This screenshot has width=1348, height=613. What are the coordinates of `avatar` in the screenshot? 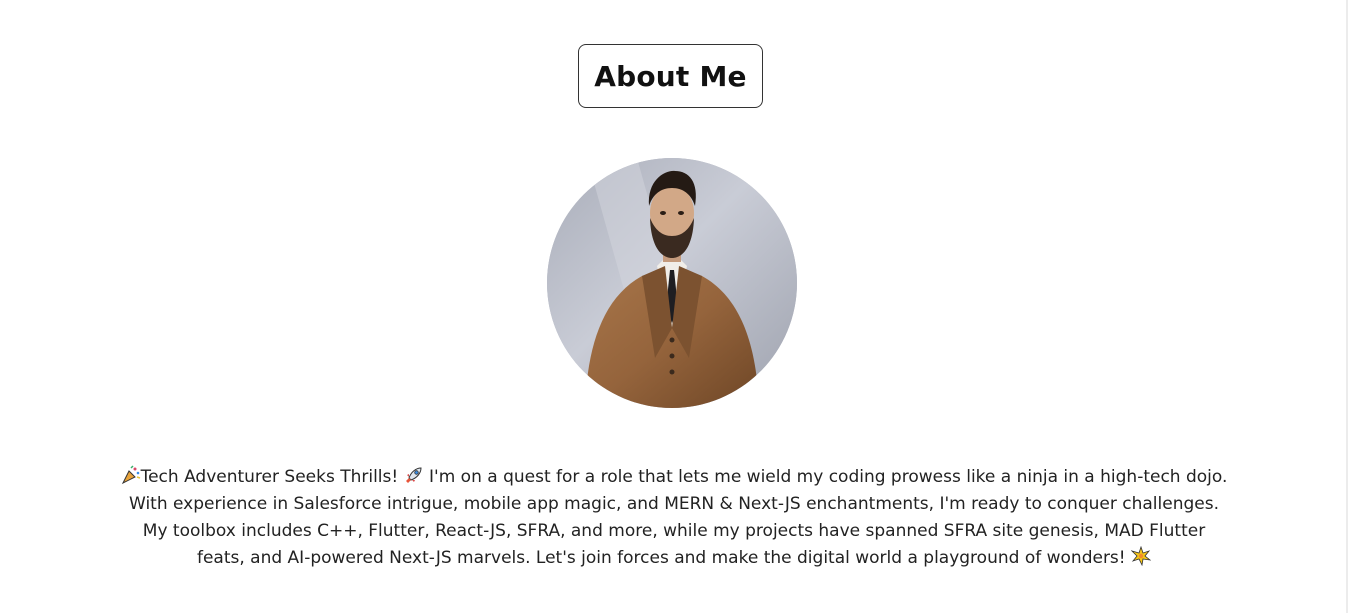 It's located at (672, 283).